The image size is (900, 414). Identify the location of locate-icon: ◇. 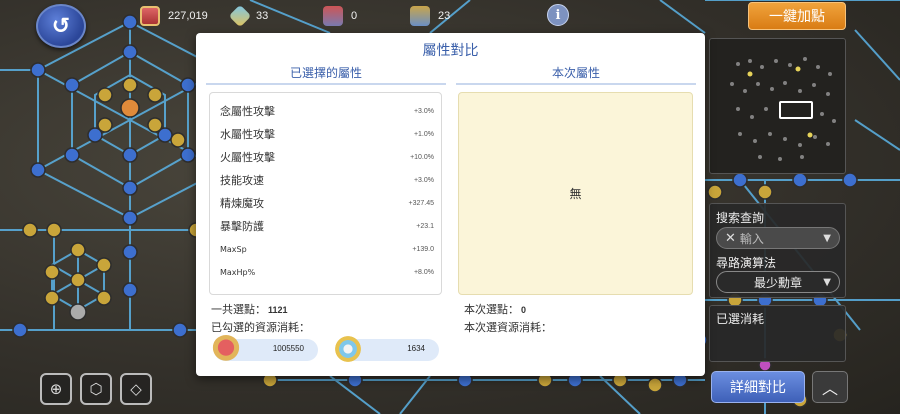
(136, 389).